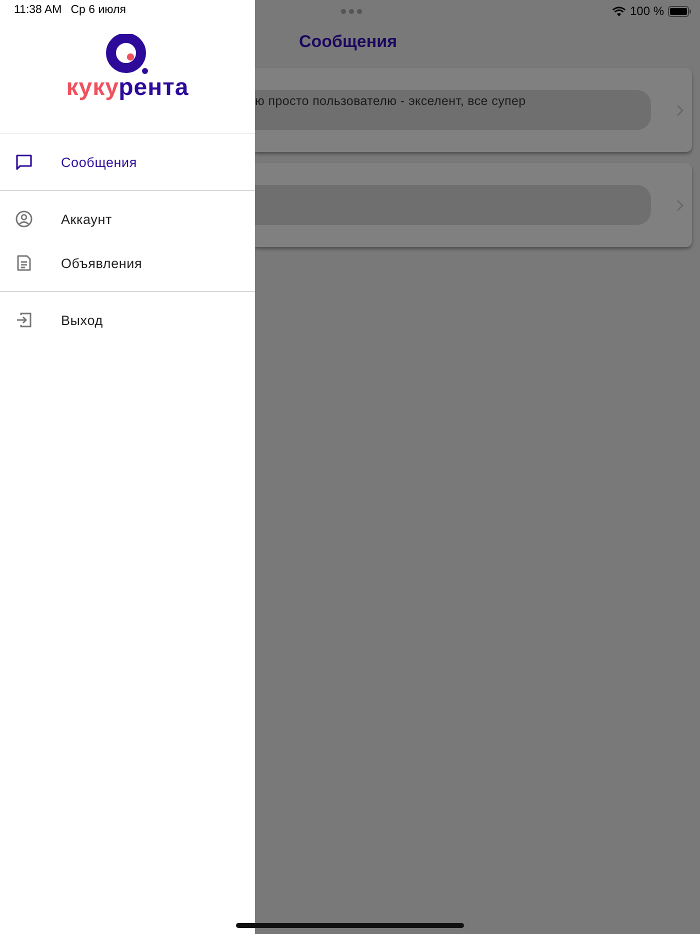 Image resolution: width=700 pixels, height=934 pixels. I want to click on document-icon, so click(24, 263).